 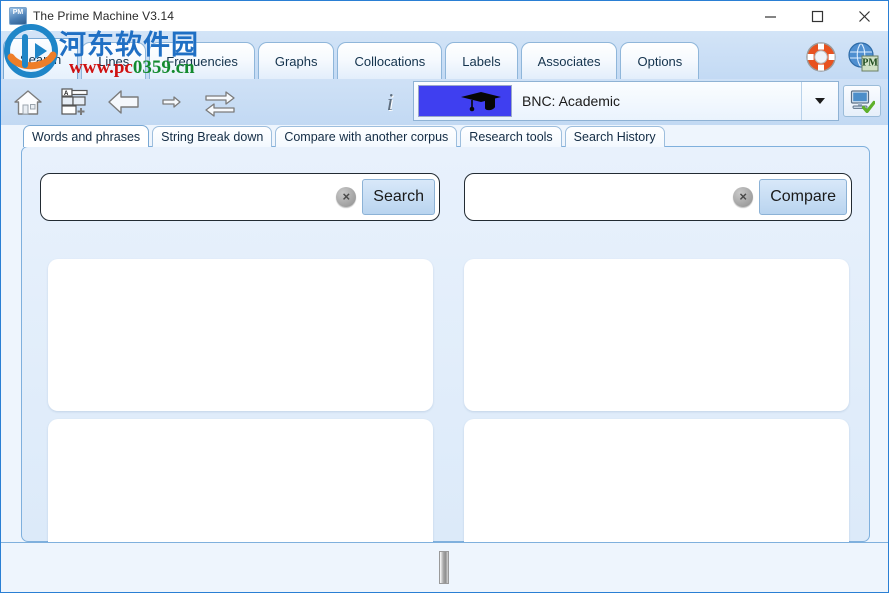 What do you see at coordinates (864, 16) in the screenshot?
I see `close-button` at bounding box center [864, 16].